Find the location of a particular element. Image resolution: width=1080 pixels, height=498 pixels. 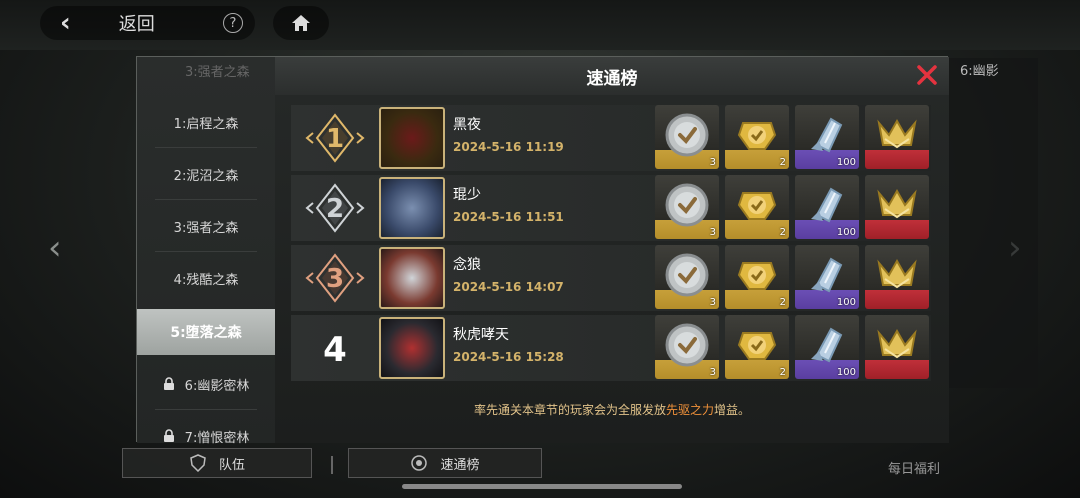

close-icon is located at coordinates (927, 75).